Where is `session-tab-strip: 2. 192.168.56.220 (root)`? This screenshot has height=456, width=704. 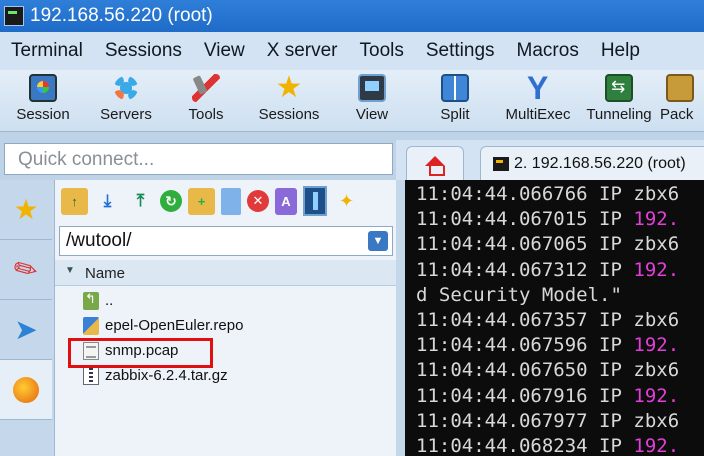 session-tab-strip: 2. 192.168.56.220 (root) is located at coordinates (550, 160).